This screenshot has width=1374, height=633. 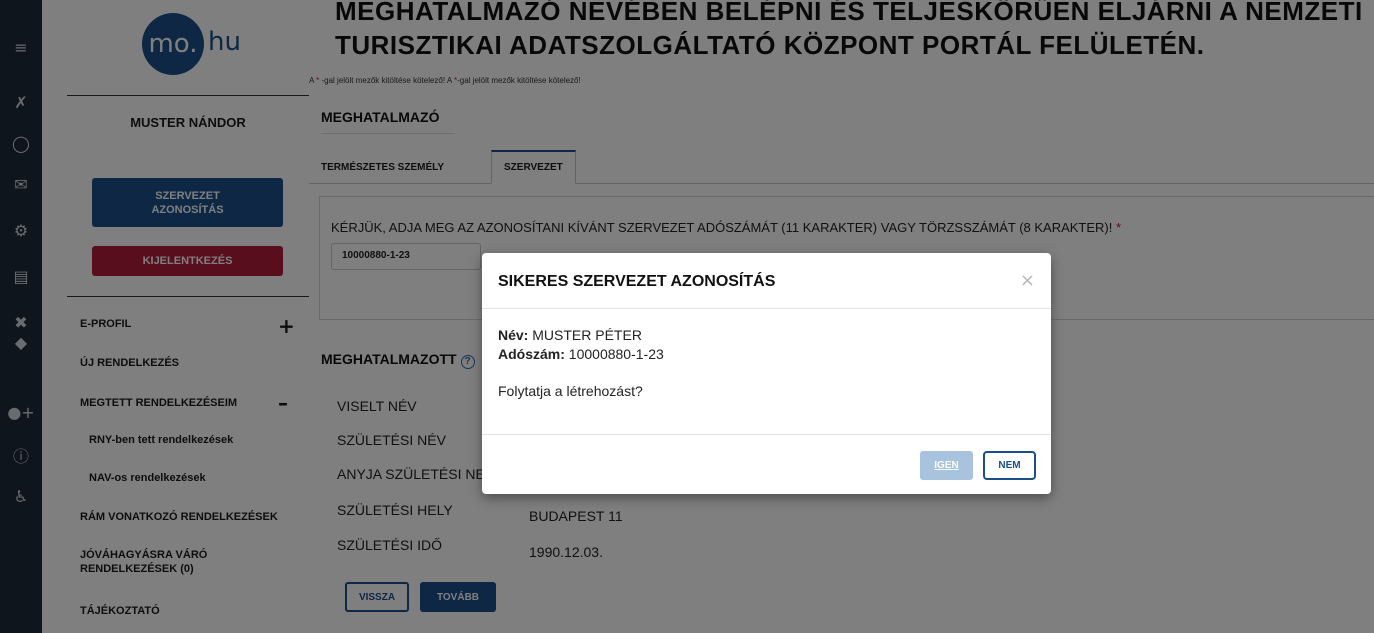 What do you see at coordinates (1027, 280) in the screenshot?
I see `close-icon: ×` at bounding box center [1027, 280].